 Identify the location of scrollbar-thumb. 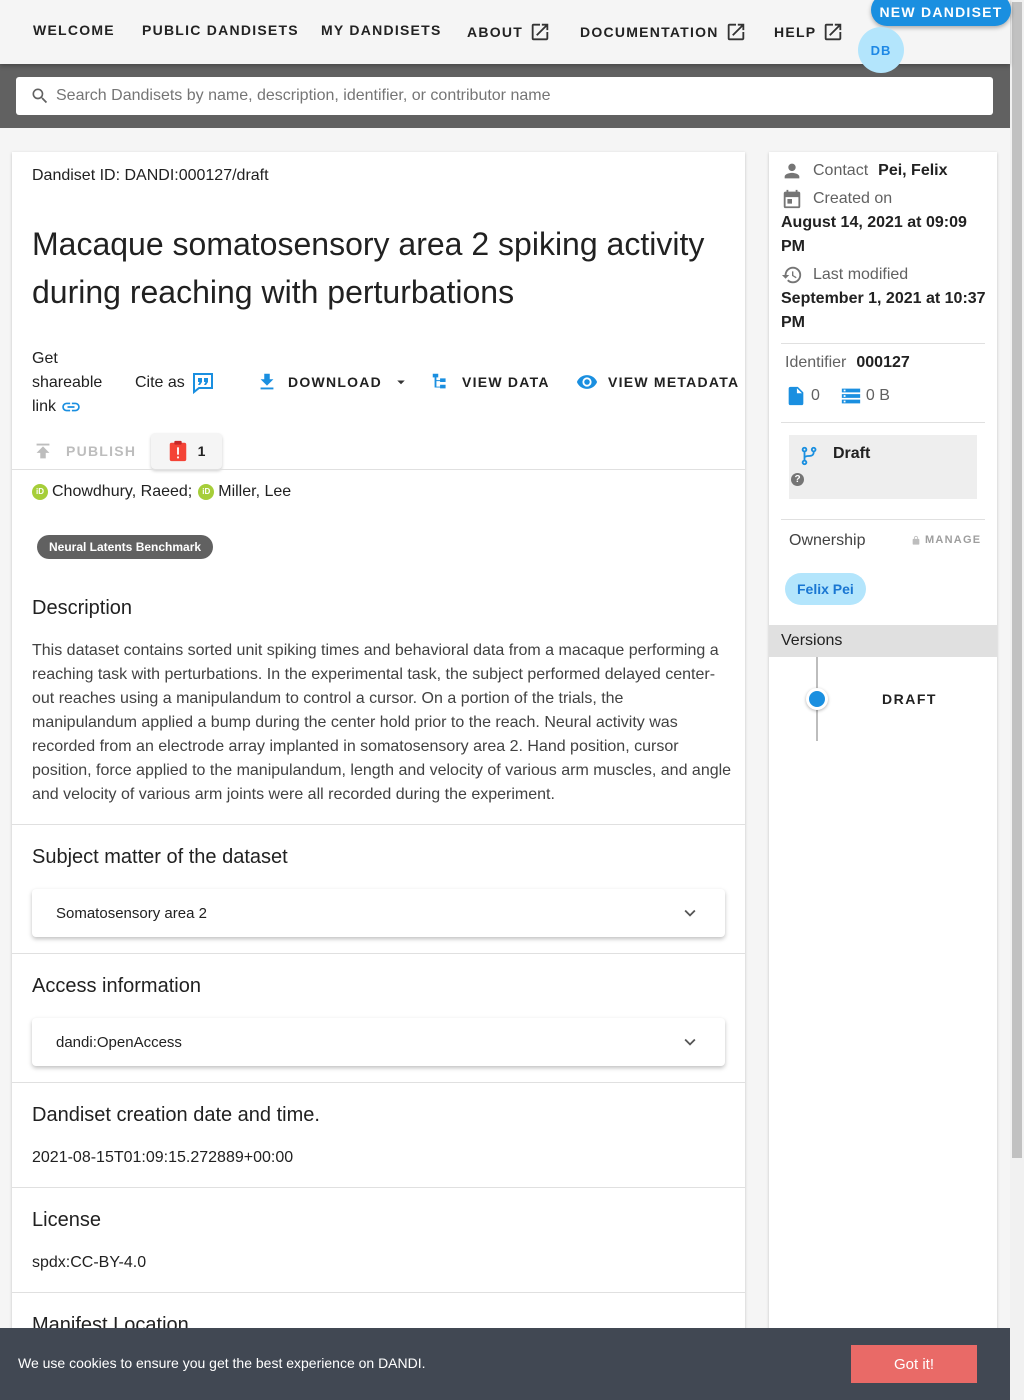
(1017, 580).